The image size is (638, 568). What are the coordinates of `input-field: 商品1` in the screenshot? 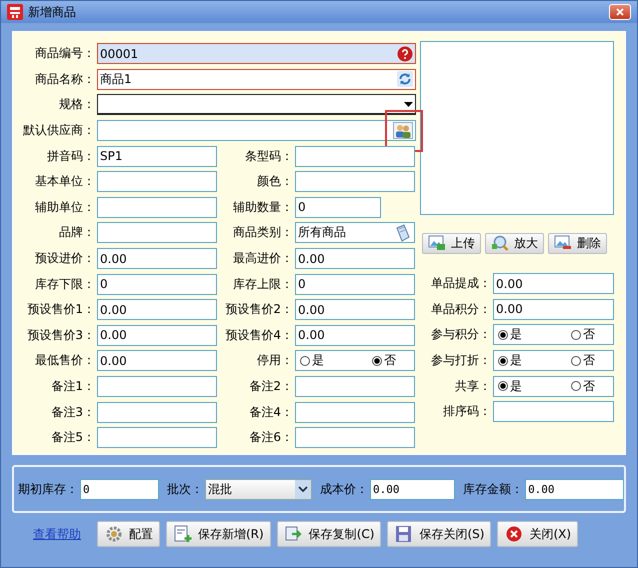 It's located at (256, 79).